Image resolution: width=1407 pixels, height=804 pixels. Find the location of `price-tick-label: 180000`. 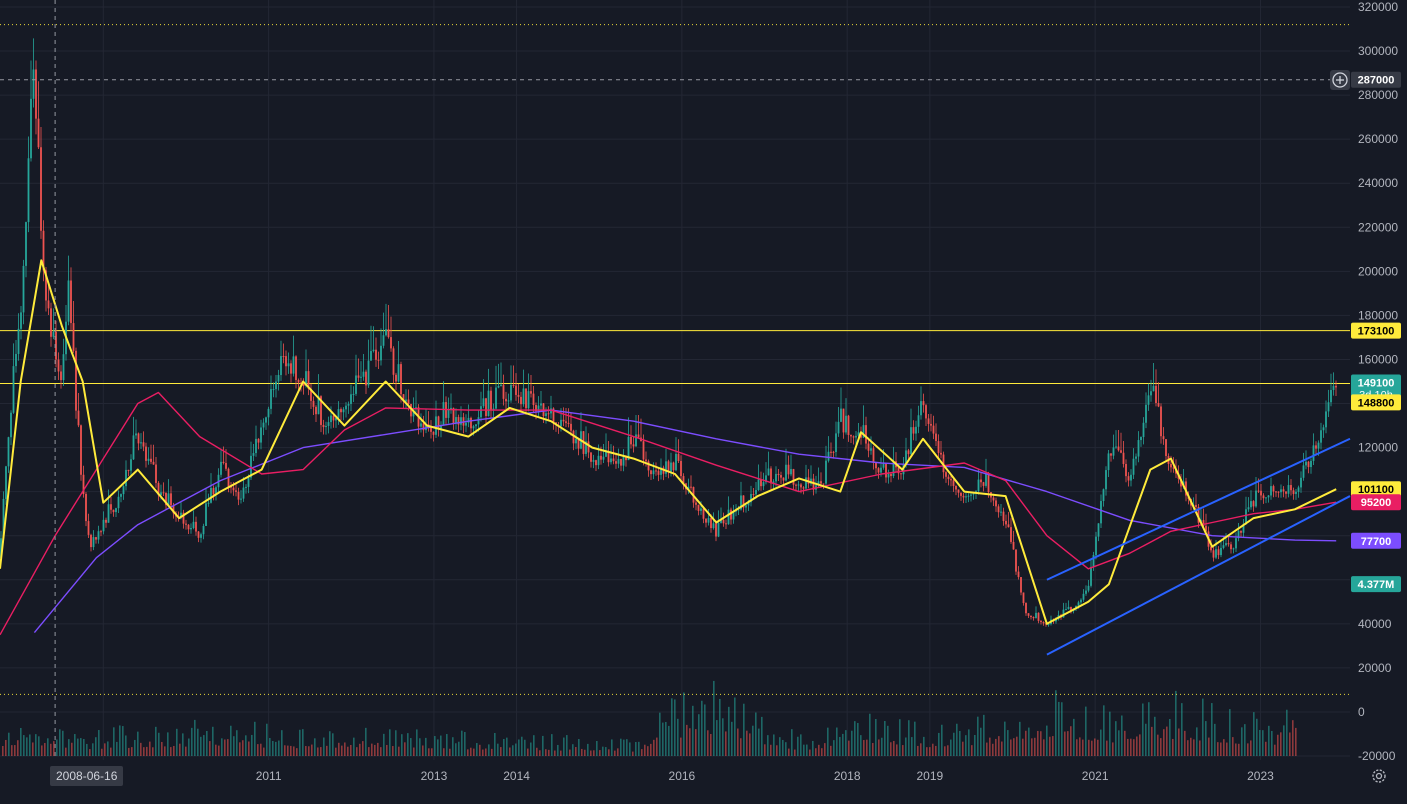

price-tick-label: 180000 is located at coordinates (1378, 315).